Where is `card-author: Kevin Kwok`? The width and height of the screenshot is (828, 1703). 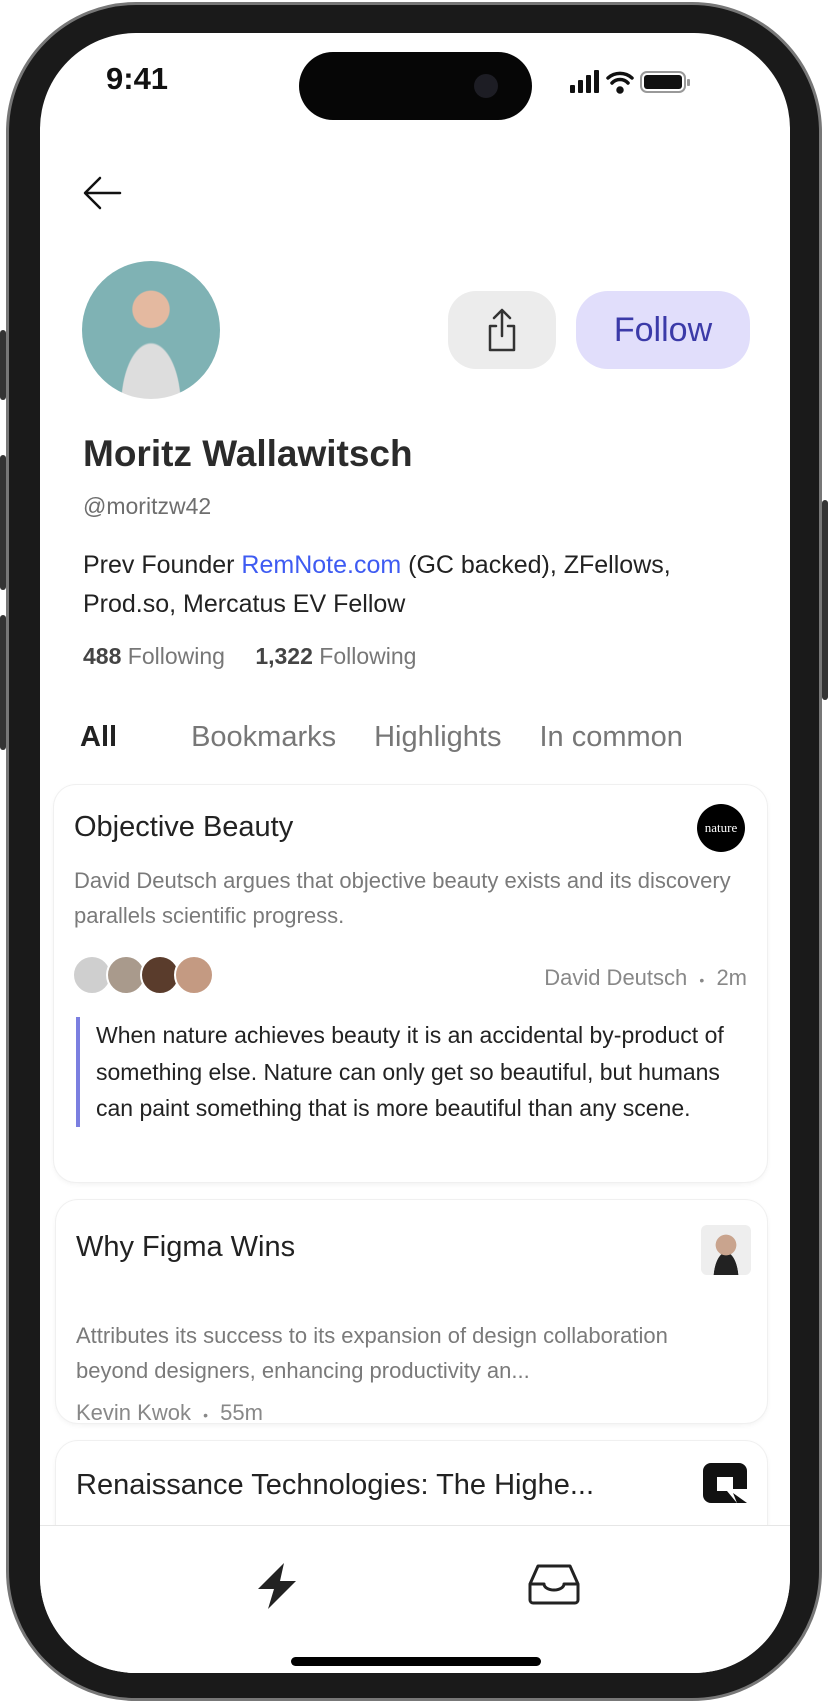 card-author: Kevin Kwok is located at coordinates (133, 1412).